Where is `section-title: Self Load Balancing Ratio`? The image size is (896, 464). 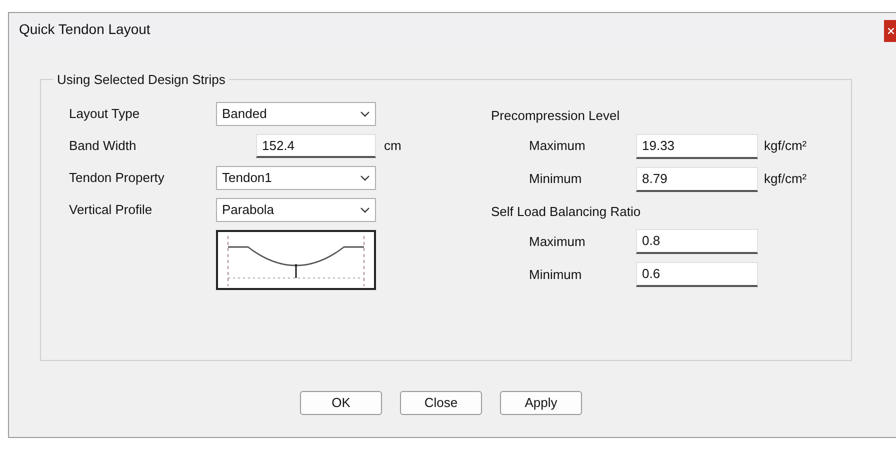
section-title: Self Load Balancing Ratio is located at coordinates (566, 211).